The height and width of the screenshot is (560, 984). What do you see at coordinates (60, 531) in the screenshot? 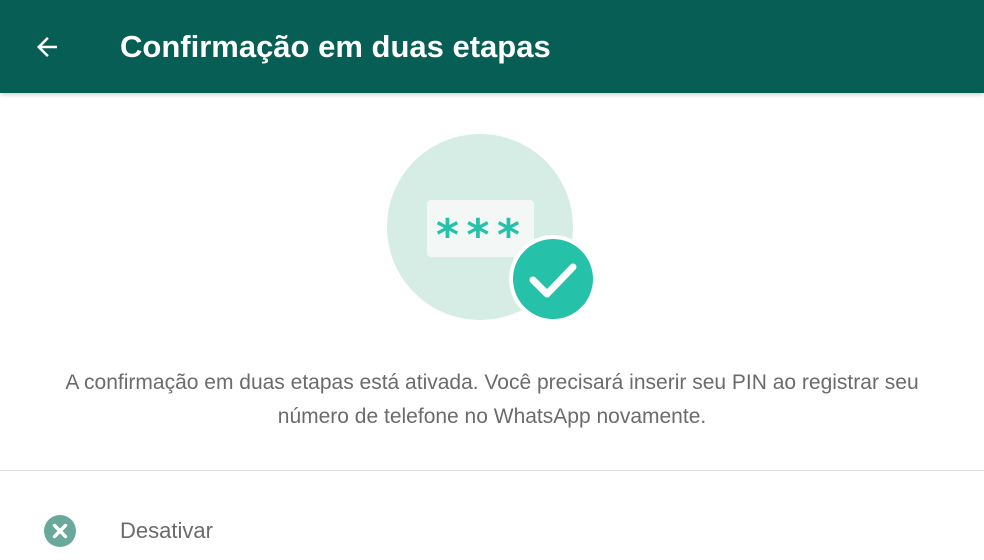
I see `close-circle-icon` at bounding box center [60, 531].